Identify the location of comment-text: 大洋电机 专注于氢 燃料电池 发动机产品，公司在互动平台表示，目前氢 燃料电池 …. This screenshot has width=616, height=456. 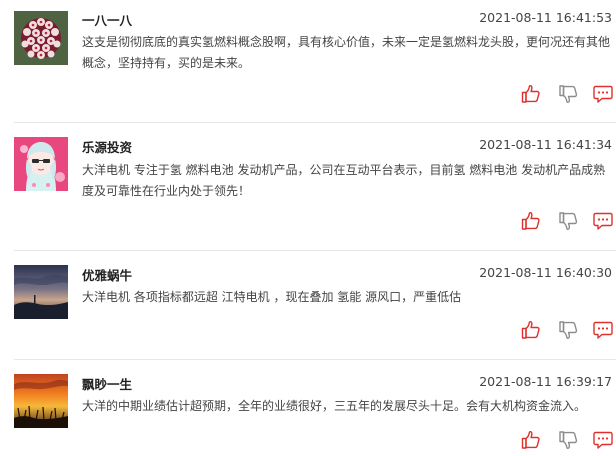
(344, 180).